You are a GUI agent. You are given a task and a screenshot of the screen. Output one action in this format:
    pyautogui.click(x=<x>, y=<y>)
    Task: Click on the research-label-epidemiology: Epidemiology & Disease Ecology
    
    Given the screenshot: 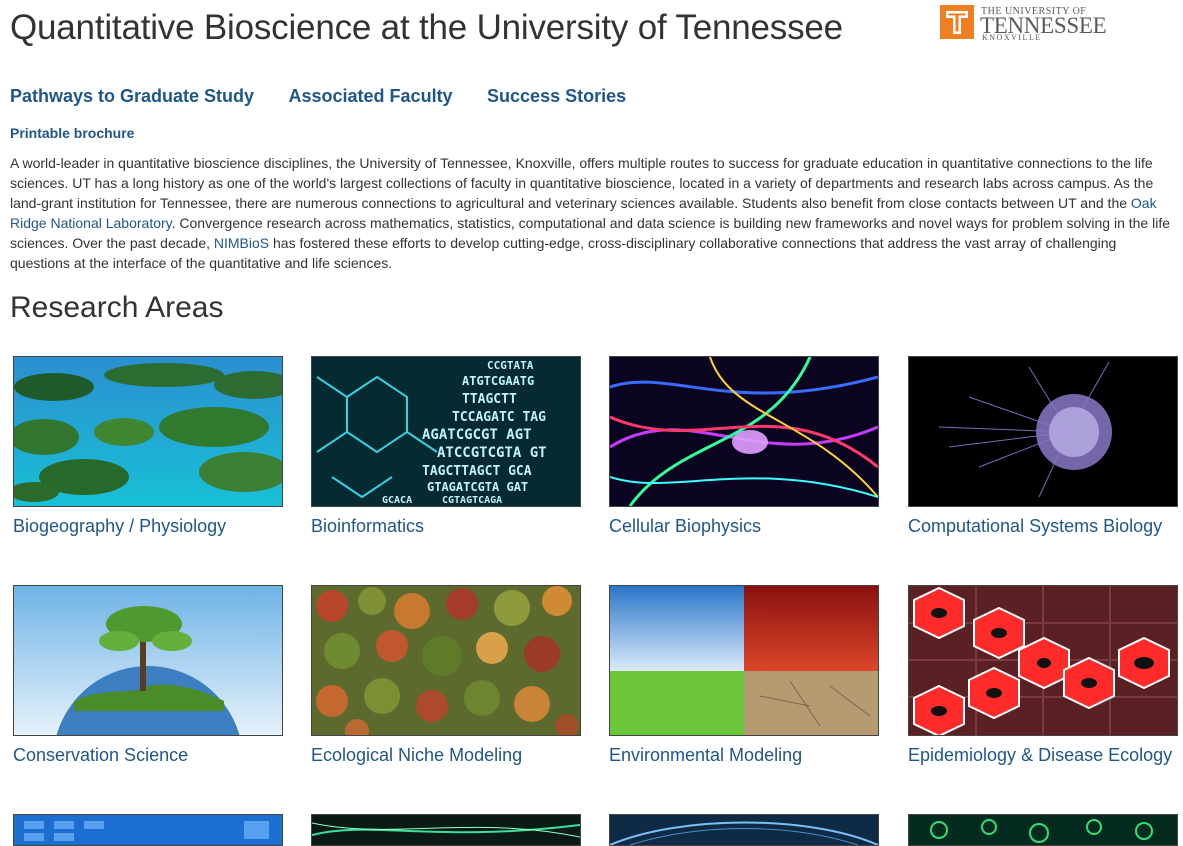 What is the action you would take?
    pyautogui.click(x=1043, y=755)
    